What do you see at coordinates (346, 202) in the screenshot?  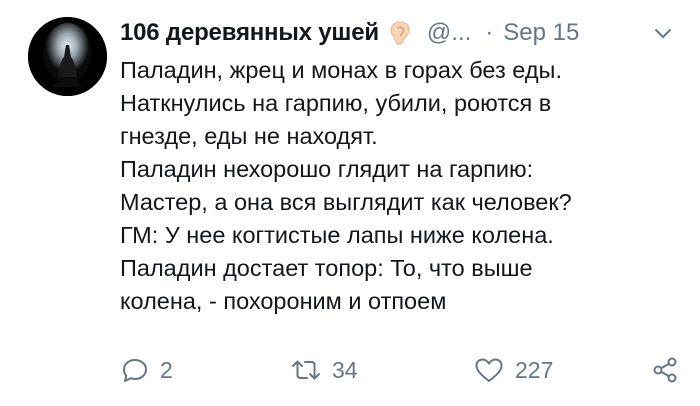 I see `tweet-text-line: Мастер, а она вся выглядит как человек?` at bounding box center [346, 202].